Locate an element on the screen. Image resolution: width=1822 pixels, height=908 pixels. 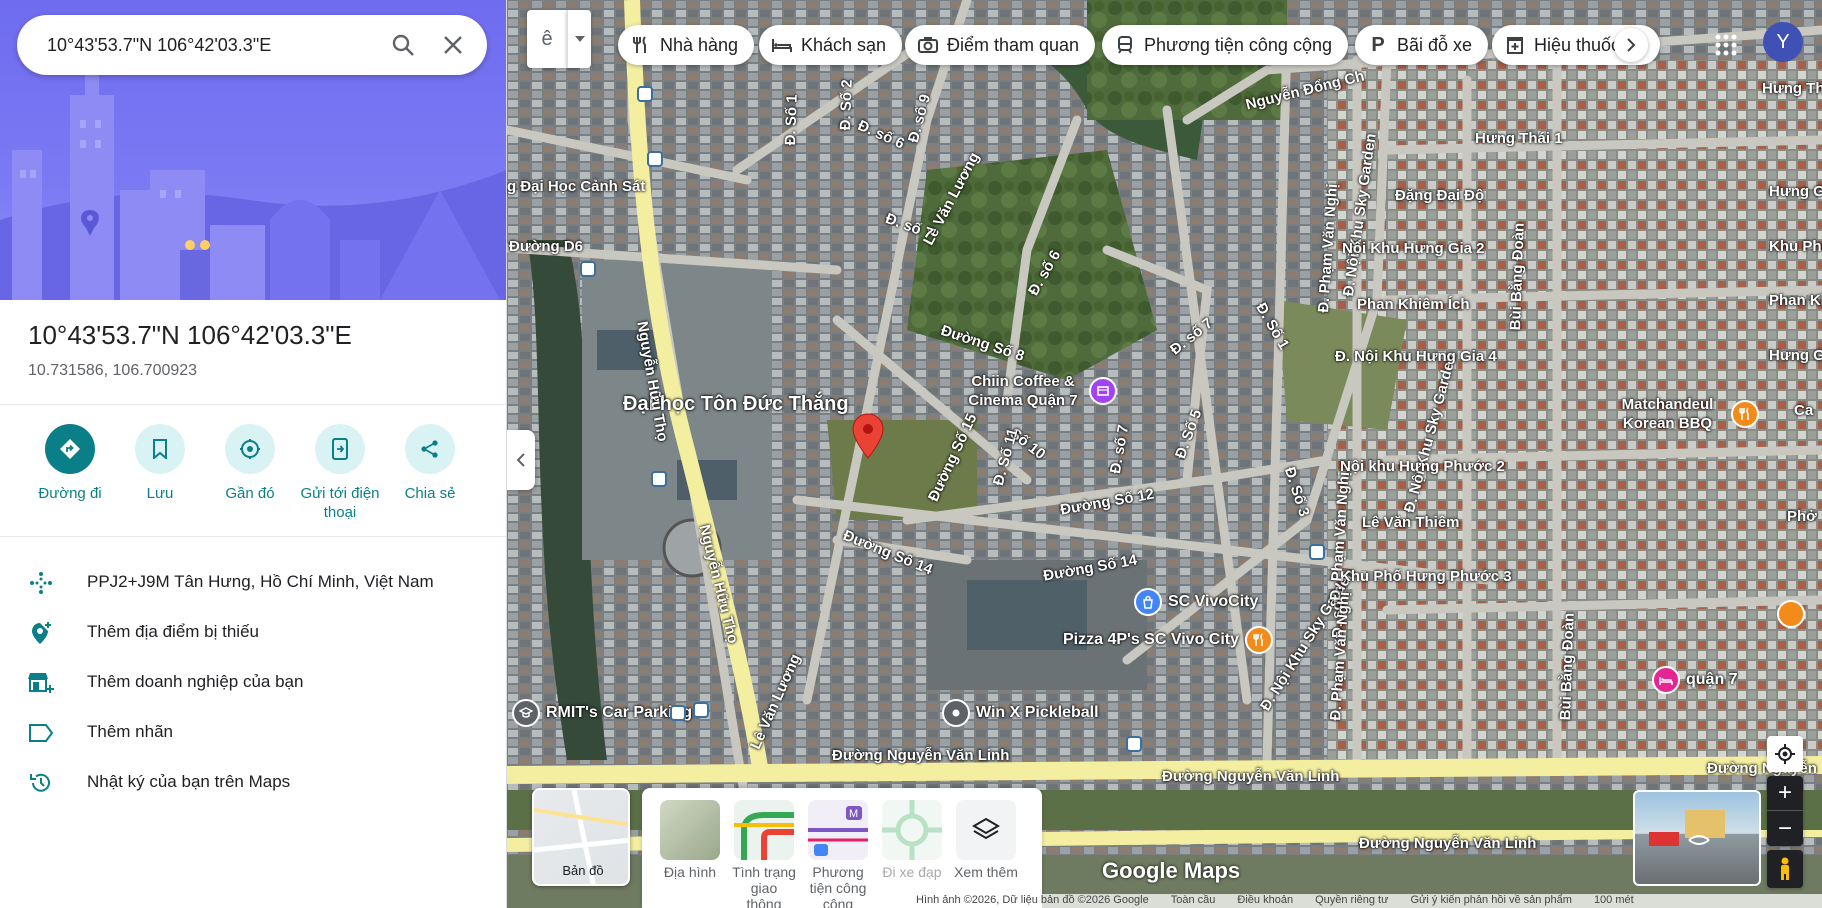
google-maps-logo: Google Maps is located at coordinates (1171, 870).